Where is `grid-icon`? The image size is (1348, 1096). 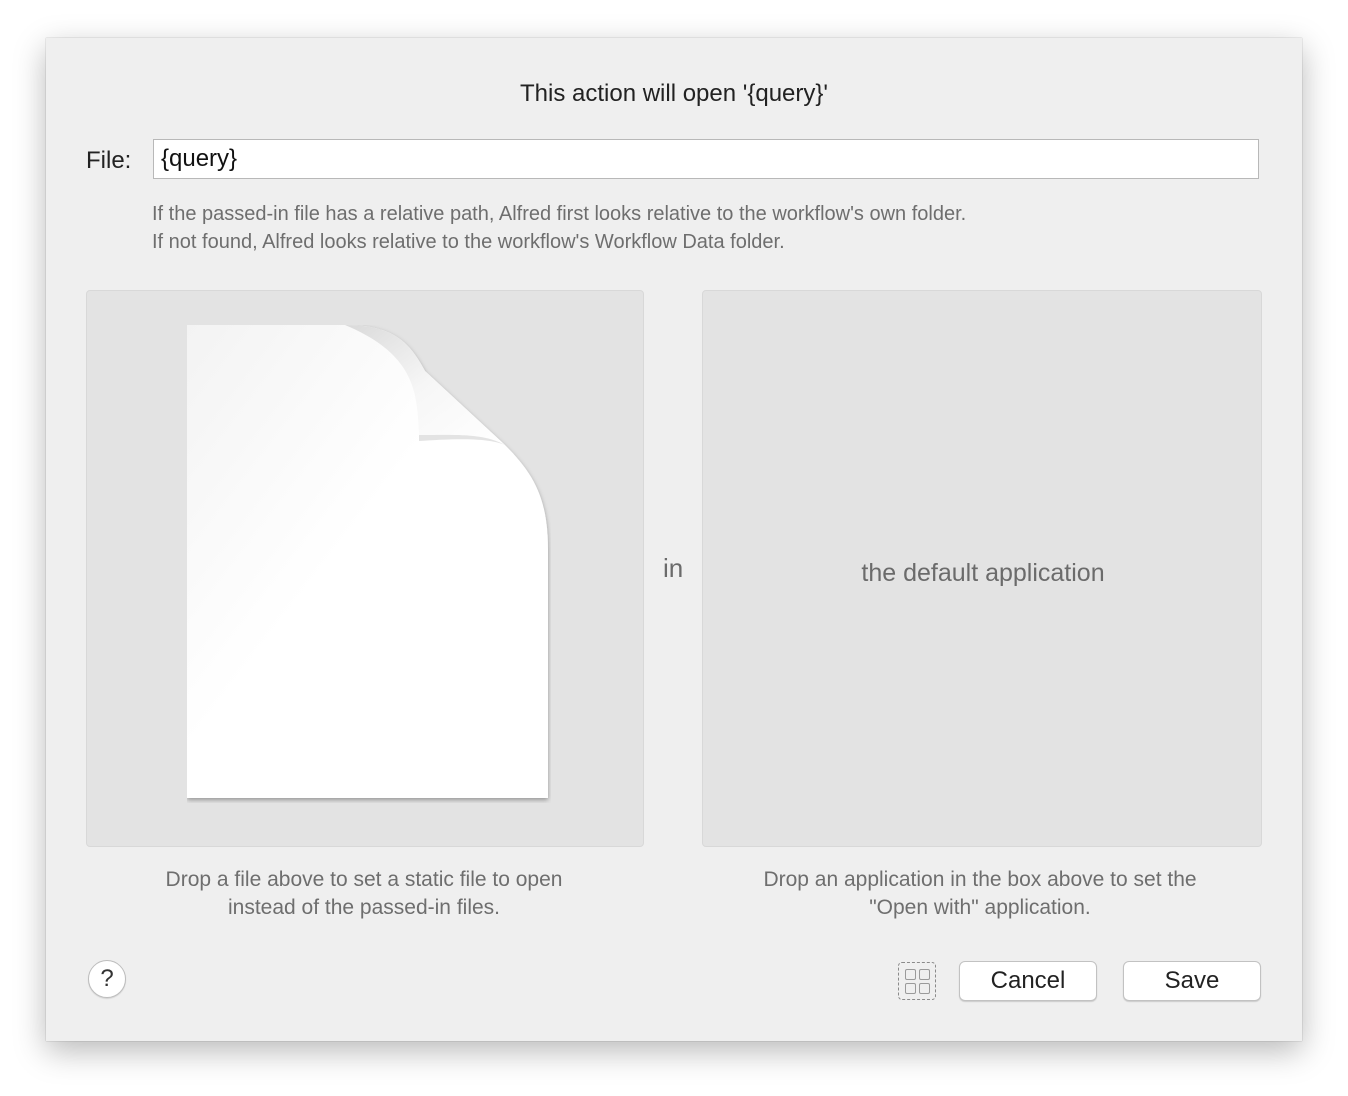
grid-icon is located at coordinates (917, 981).